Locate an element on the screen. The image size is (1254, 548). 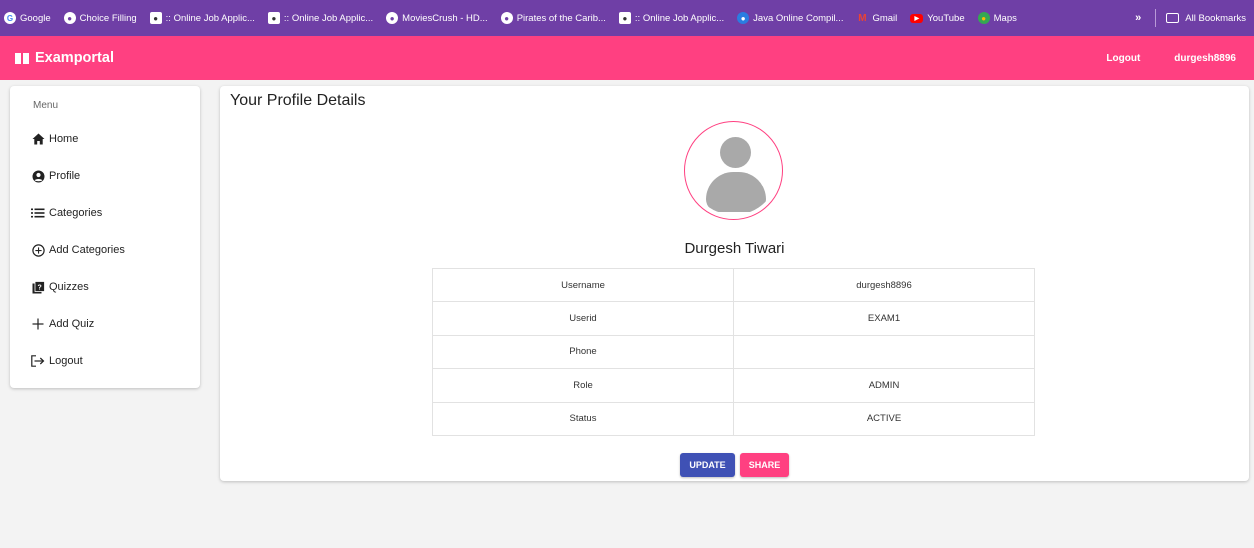
bookmark-label: Google is located at coordinates (35, 18).